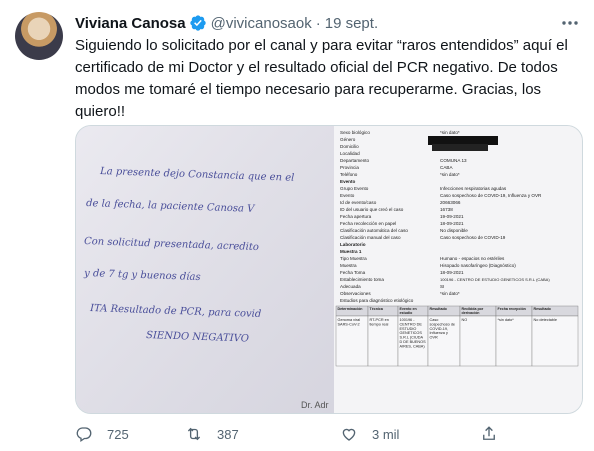 This screenshot has height=451, width=594. Describe the element at coordinates (473, 237) in the screenshot. I see `report-value: Caso sospechoso de COVID-19` at that location.